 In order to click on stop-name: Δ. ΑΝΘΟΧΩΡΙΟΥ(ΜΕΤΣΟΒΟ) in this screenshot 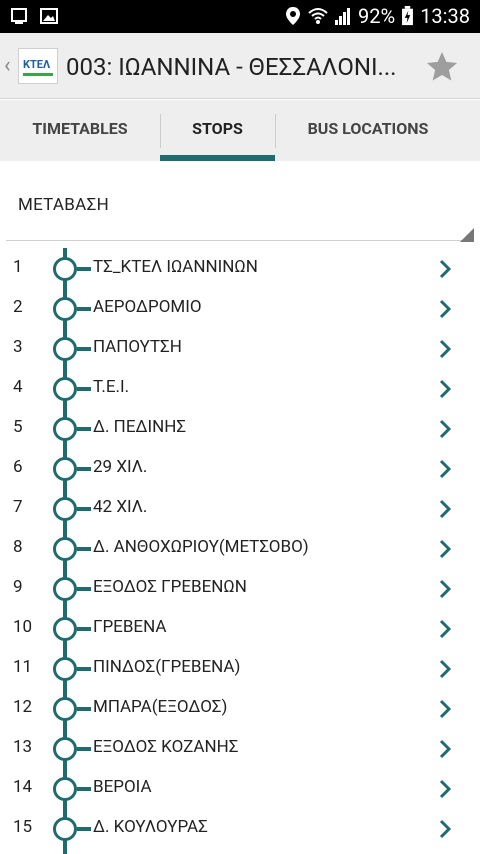, I will do `click(201, 547)`.